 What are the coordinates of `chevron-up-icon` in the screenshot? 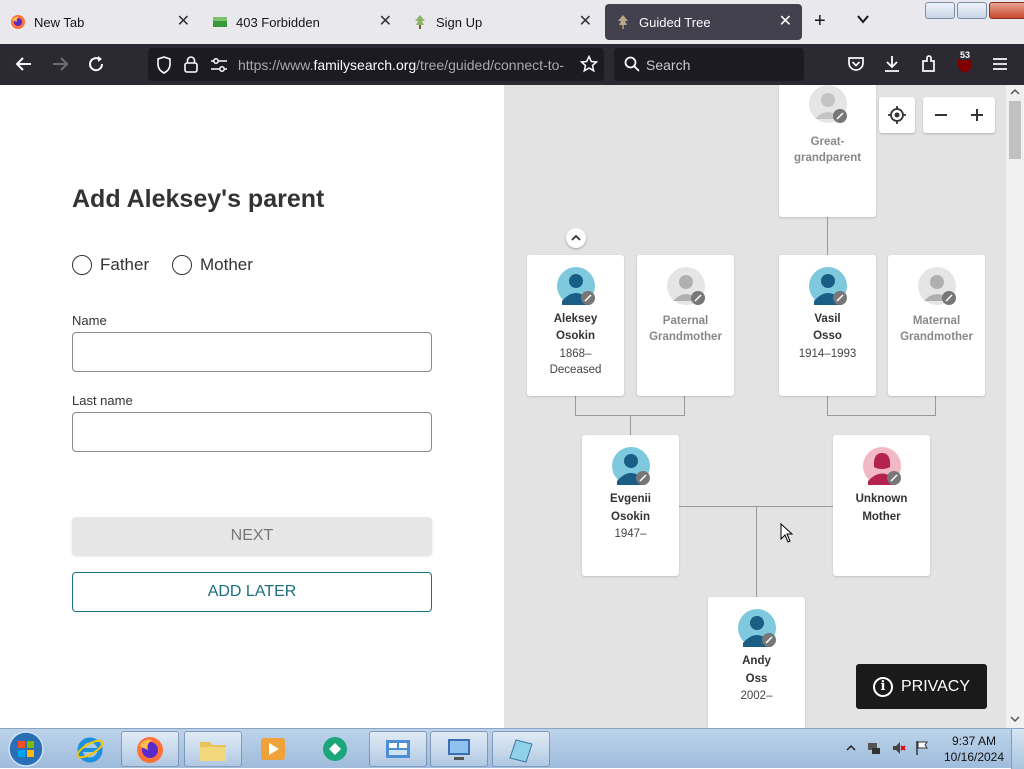 It's located at (576, 237).